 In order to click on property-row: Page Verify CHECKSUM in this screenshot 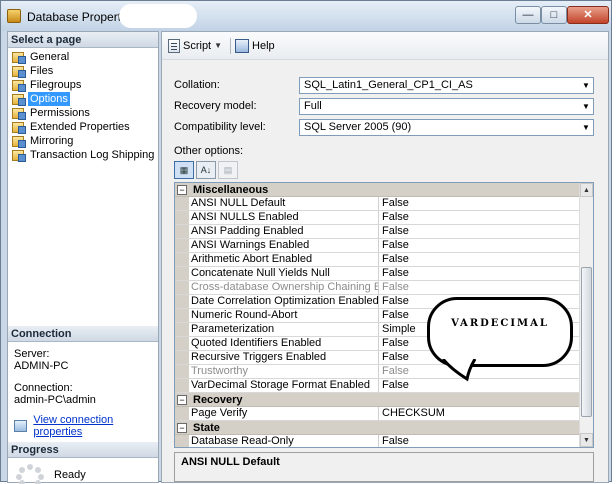, I will do `click(378, 414)`.